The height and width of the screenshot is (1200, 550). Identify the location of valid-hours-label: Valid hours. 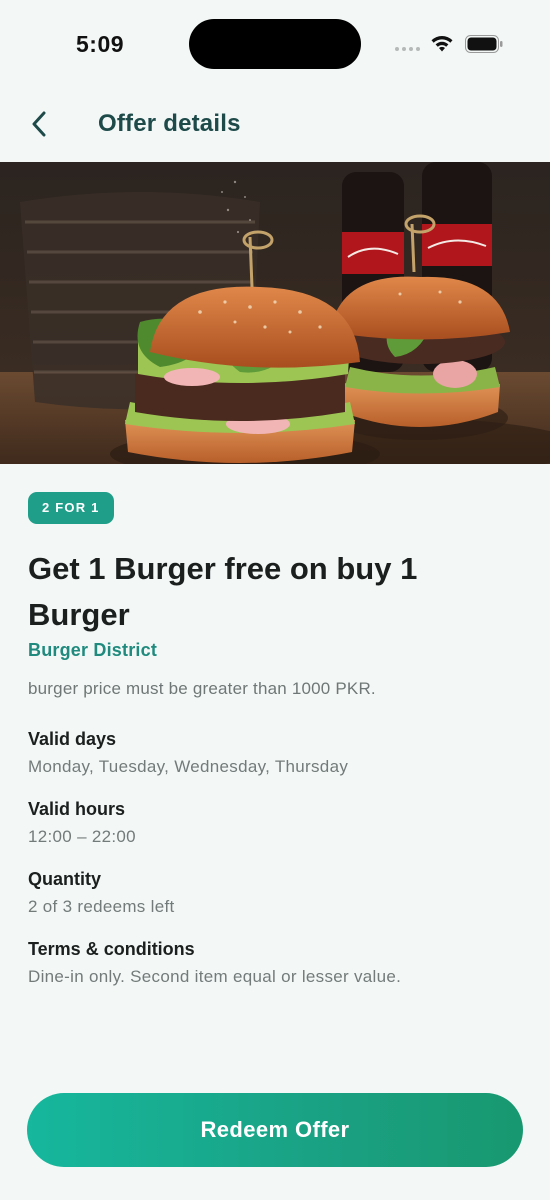
(77, 809).